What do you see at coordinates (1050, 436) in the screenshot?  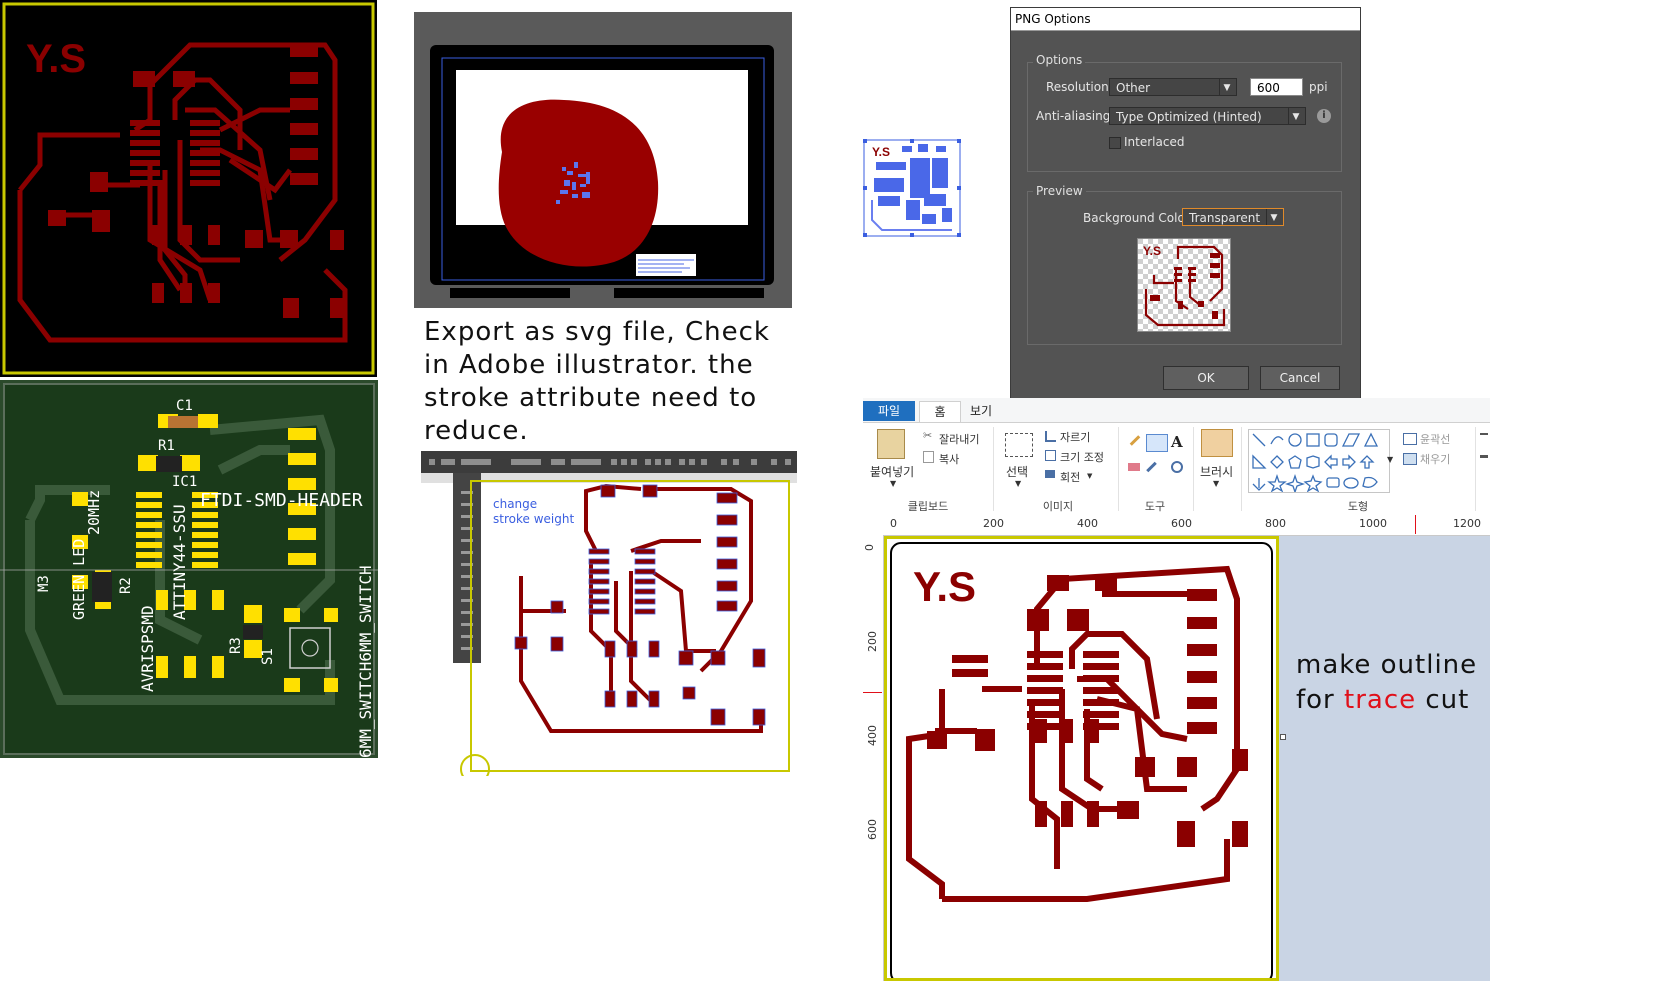 I see `crop-icon` at bounding box center [1050, 436].